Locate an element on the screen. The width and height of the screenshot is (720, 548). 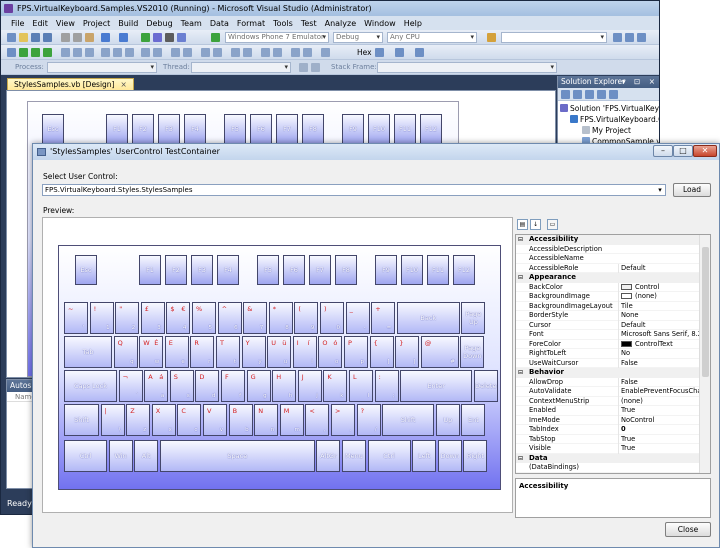
property-value: ControlText is located at coordinates (659, 344).